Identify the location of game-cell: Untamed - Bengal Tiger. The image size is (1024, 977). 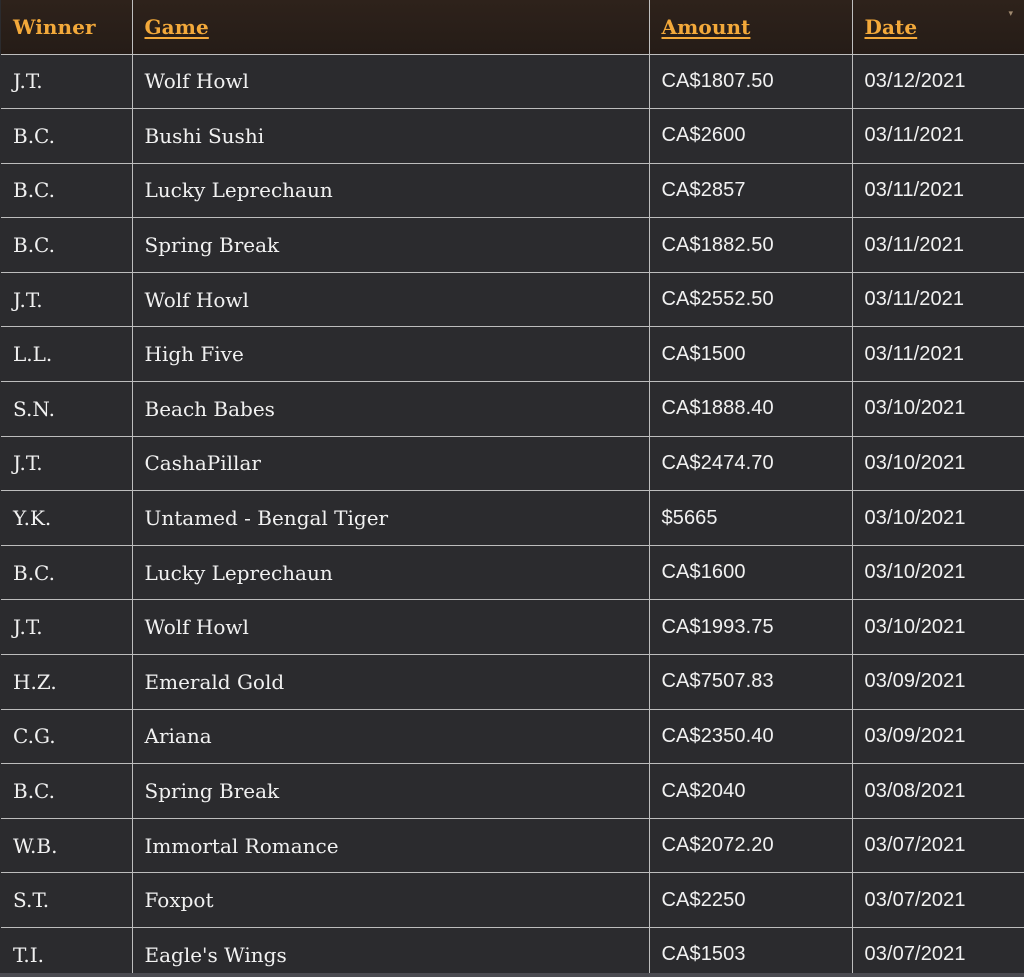
(391, 518).